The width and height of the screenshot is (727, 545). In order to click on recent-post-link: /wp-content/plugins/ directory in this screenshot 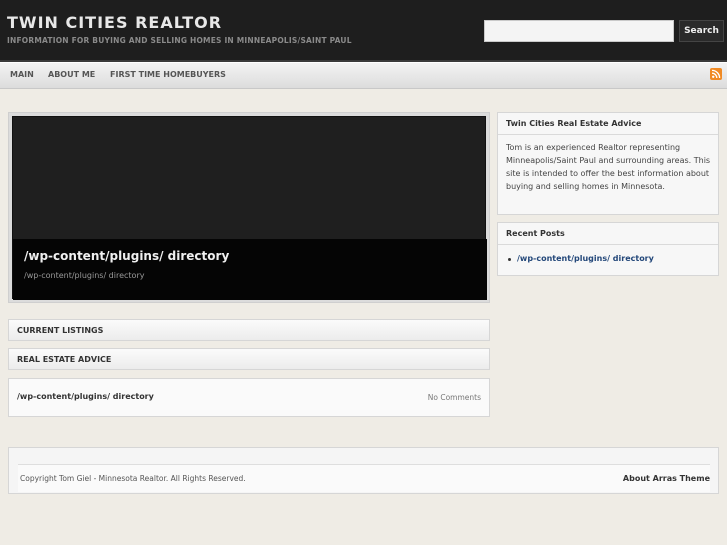, I will do `click(585, 258)`.